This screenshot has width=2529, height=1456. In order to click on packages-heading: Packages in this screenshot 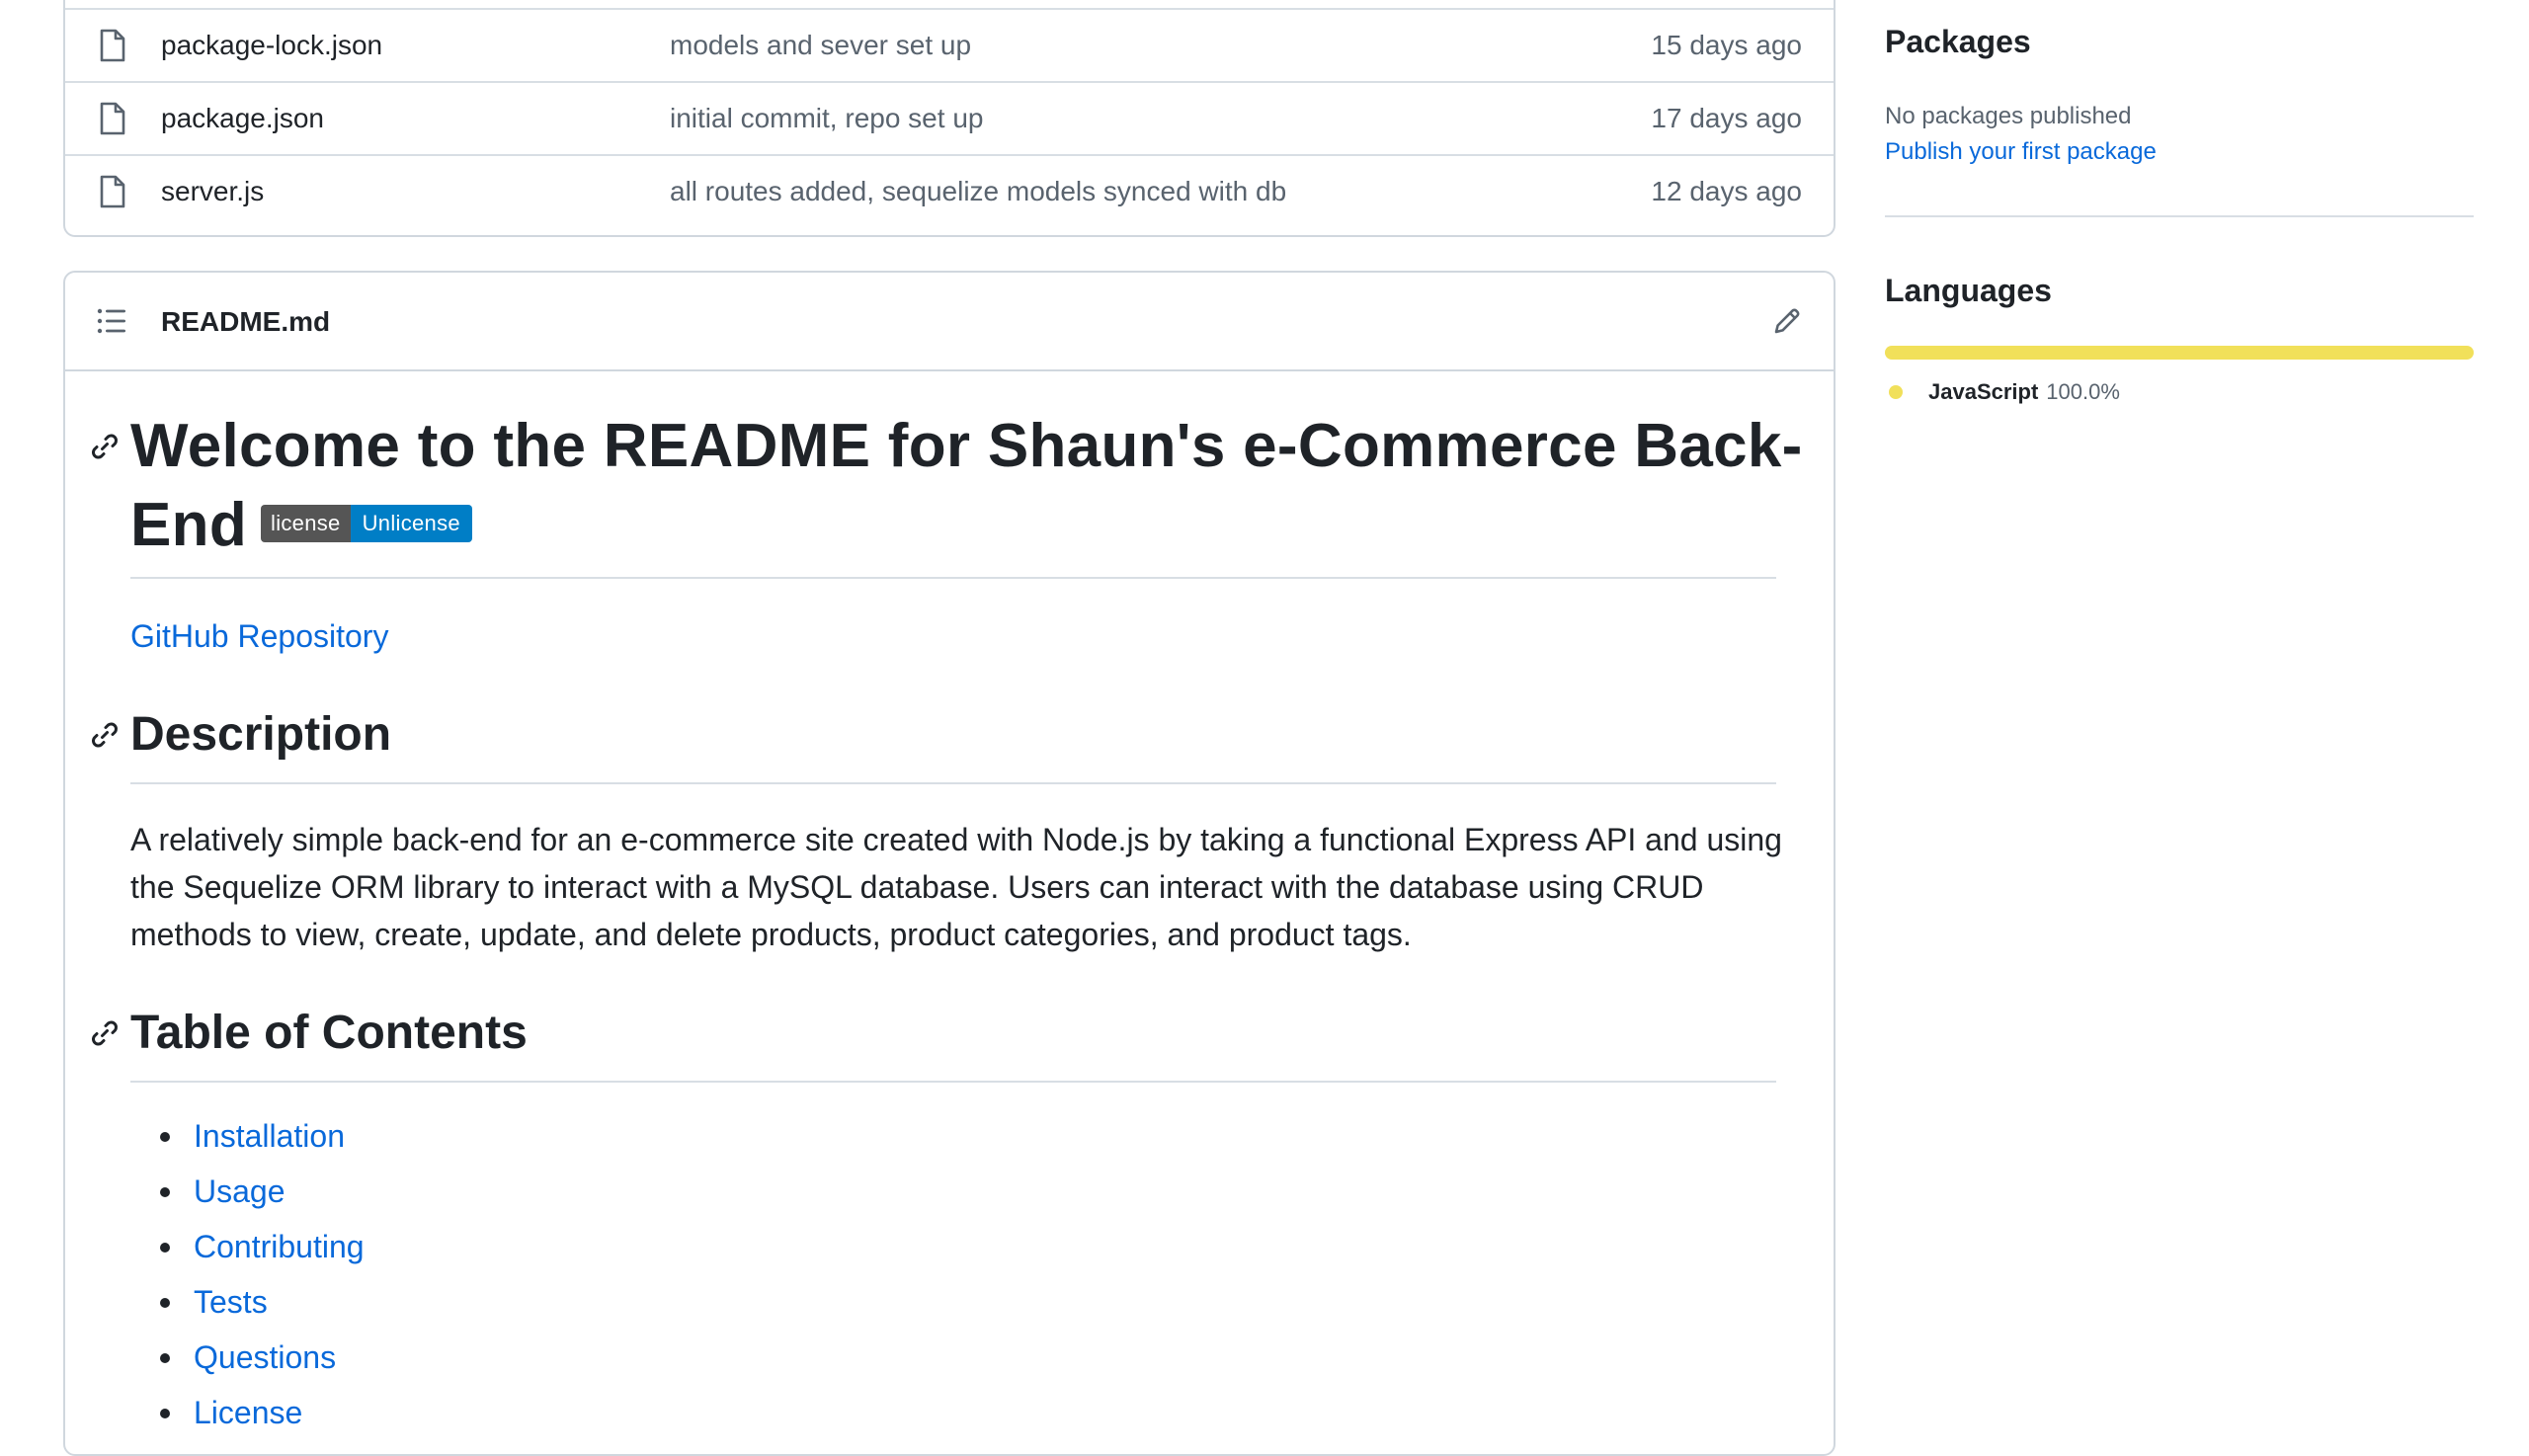, I will do `click(1958, 42)`.